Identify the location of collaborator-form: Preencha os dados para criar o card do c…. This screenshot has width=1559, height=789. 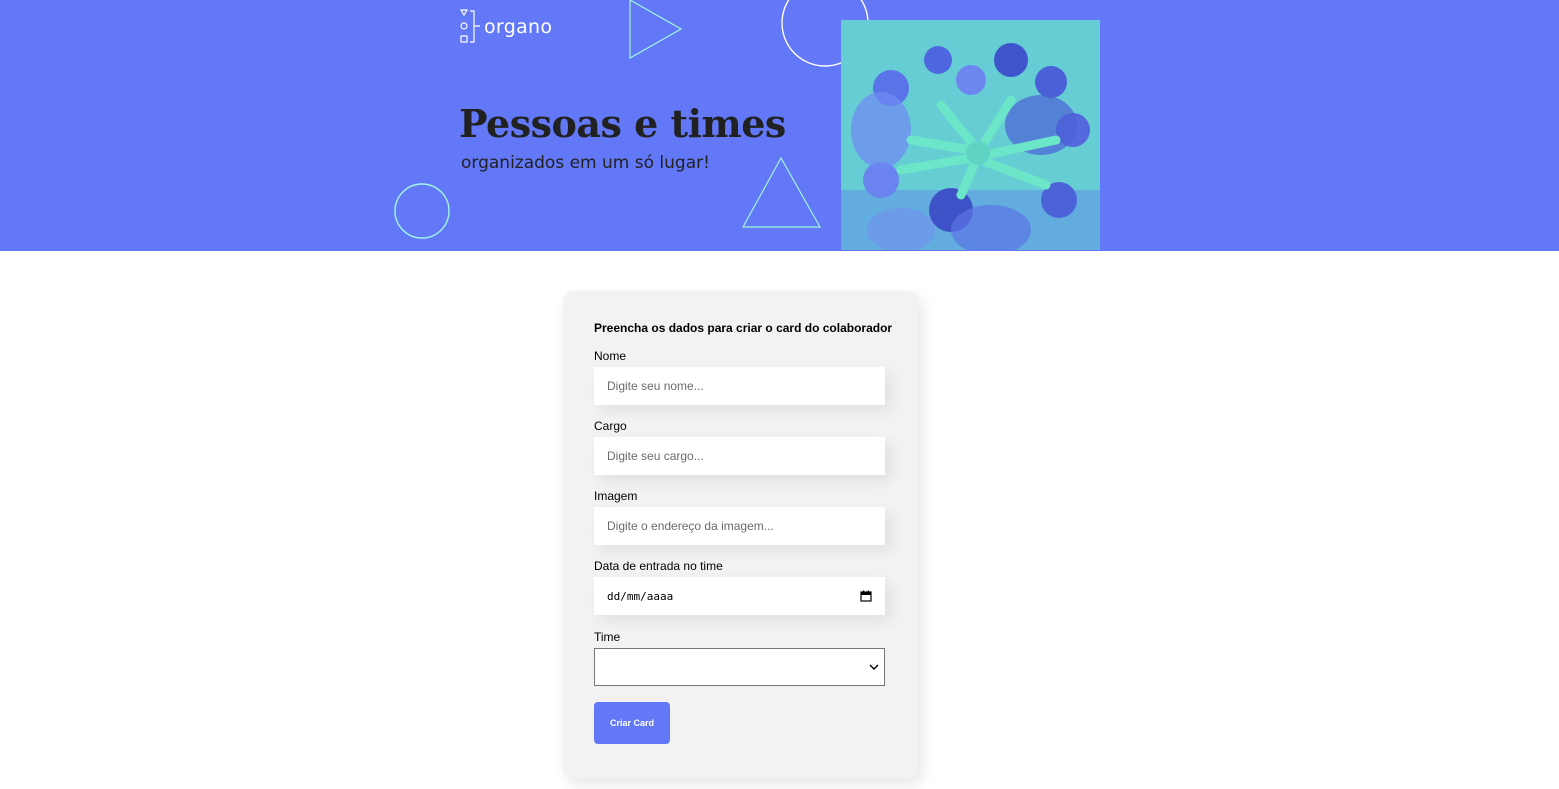
(740, 534).